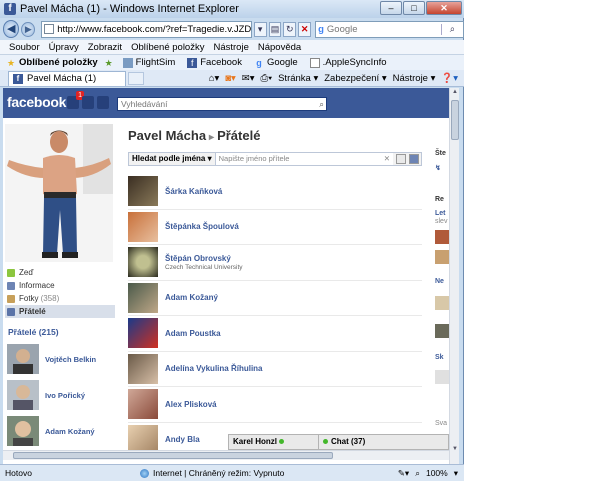  I want to click on compatibility-icon: ▤, so click(275, 29).